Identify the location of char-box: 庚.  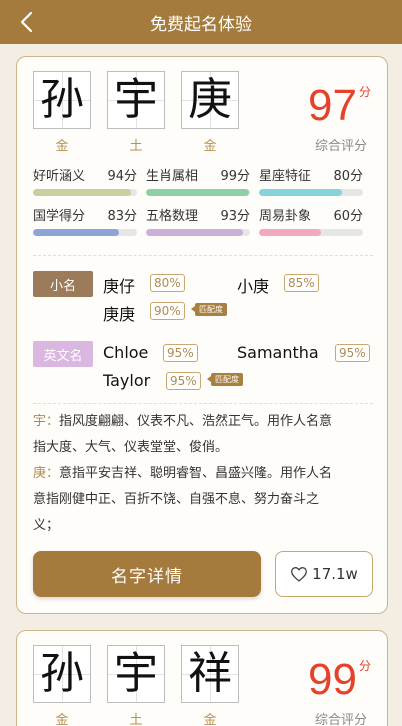
(210, 100).